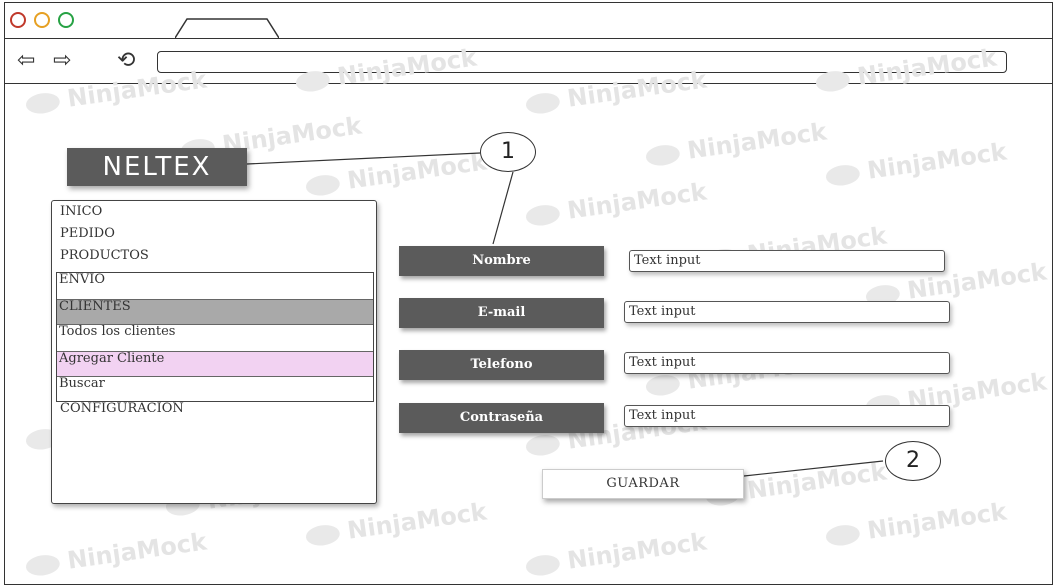  Describe the element at coordinates (104, 255) in the screenshot. I see `menu-item-productos: PRODUCTOS` at that location.